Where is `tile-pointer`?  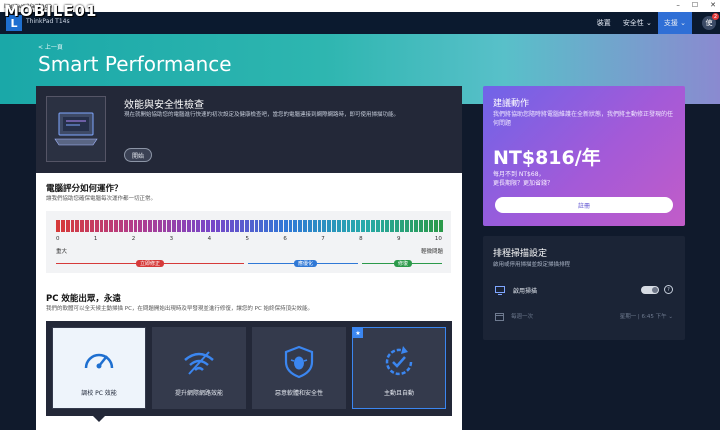
tile-pointer is located at coordinates (99, 419).